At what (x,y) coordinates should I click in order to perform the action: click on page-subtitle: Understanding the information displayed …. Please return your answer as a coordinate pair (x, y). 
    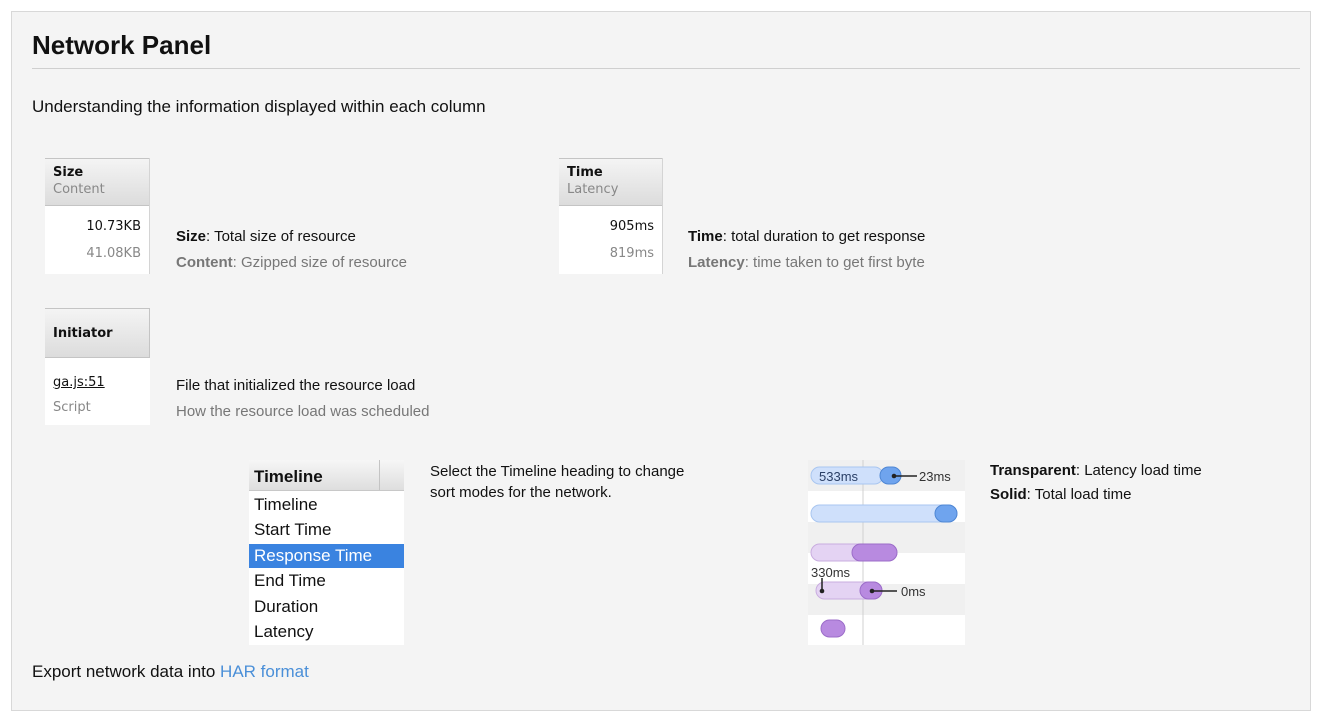
    Looking at the image, I should click on (259, 106).